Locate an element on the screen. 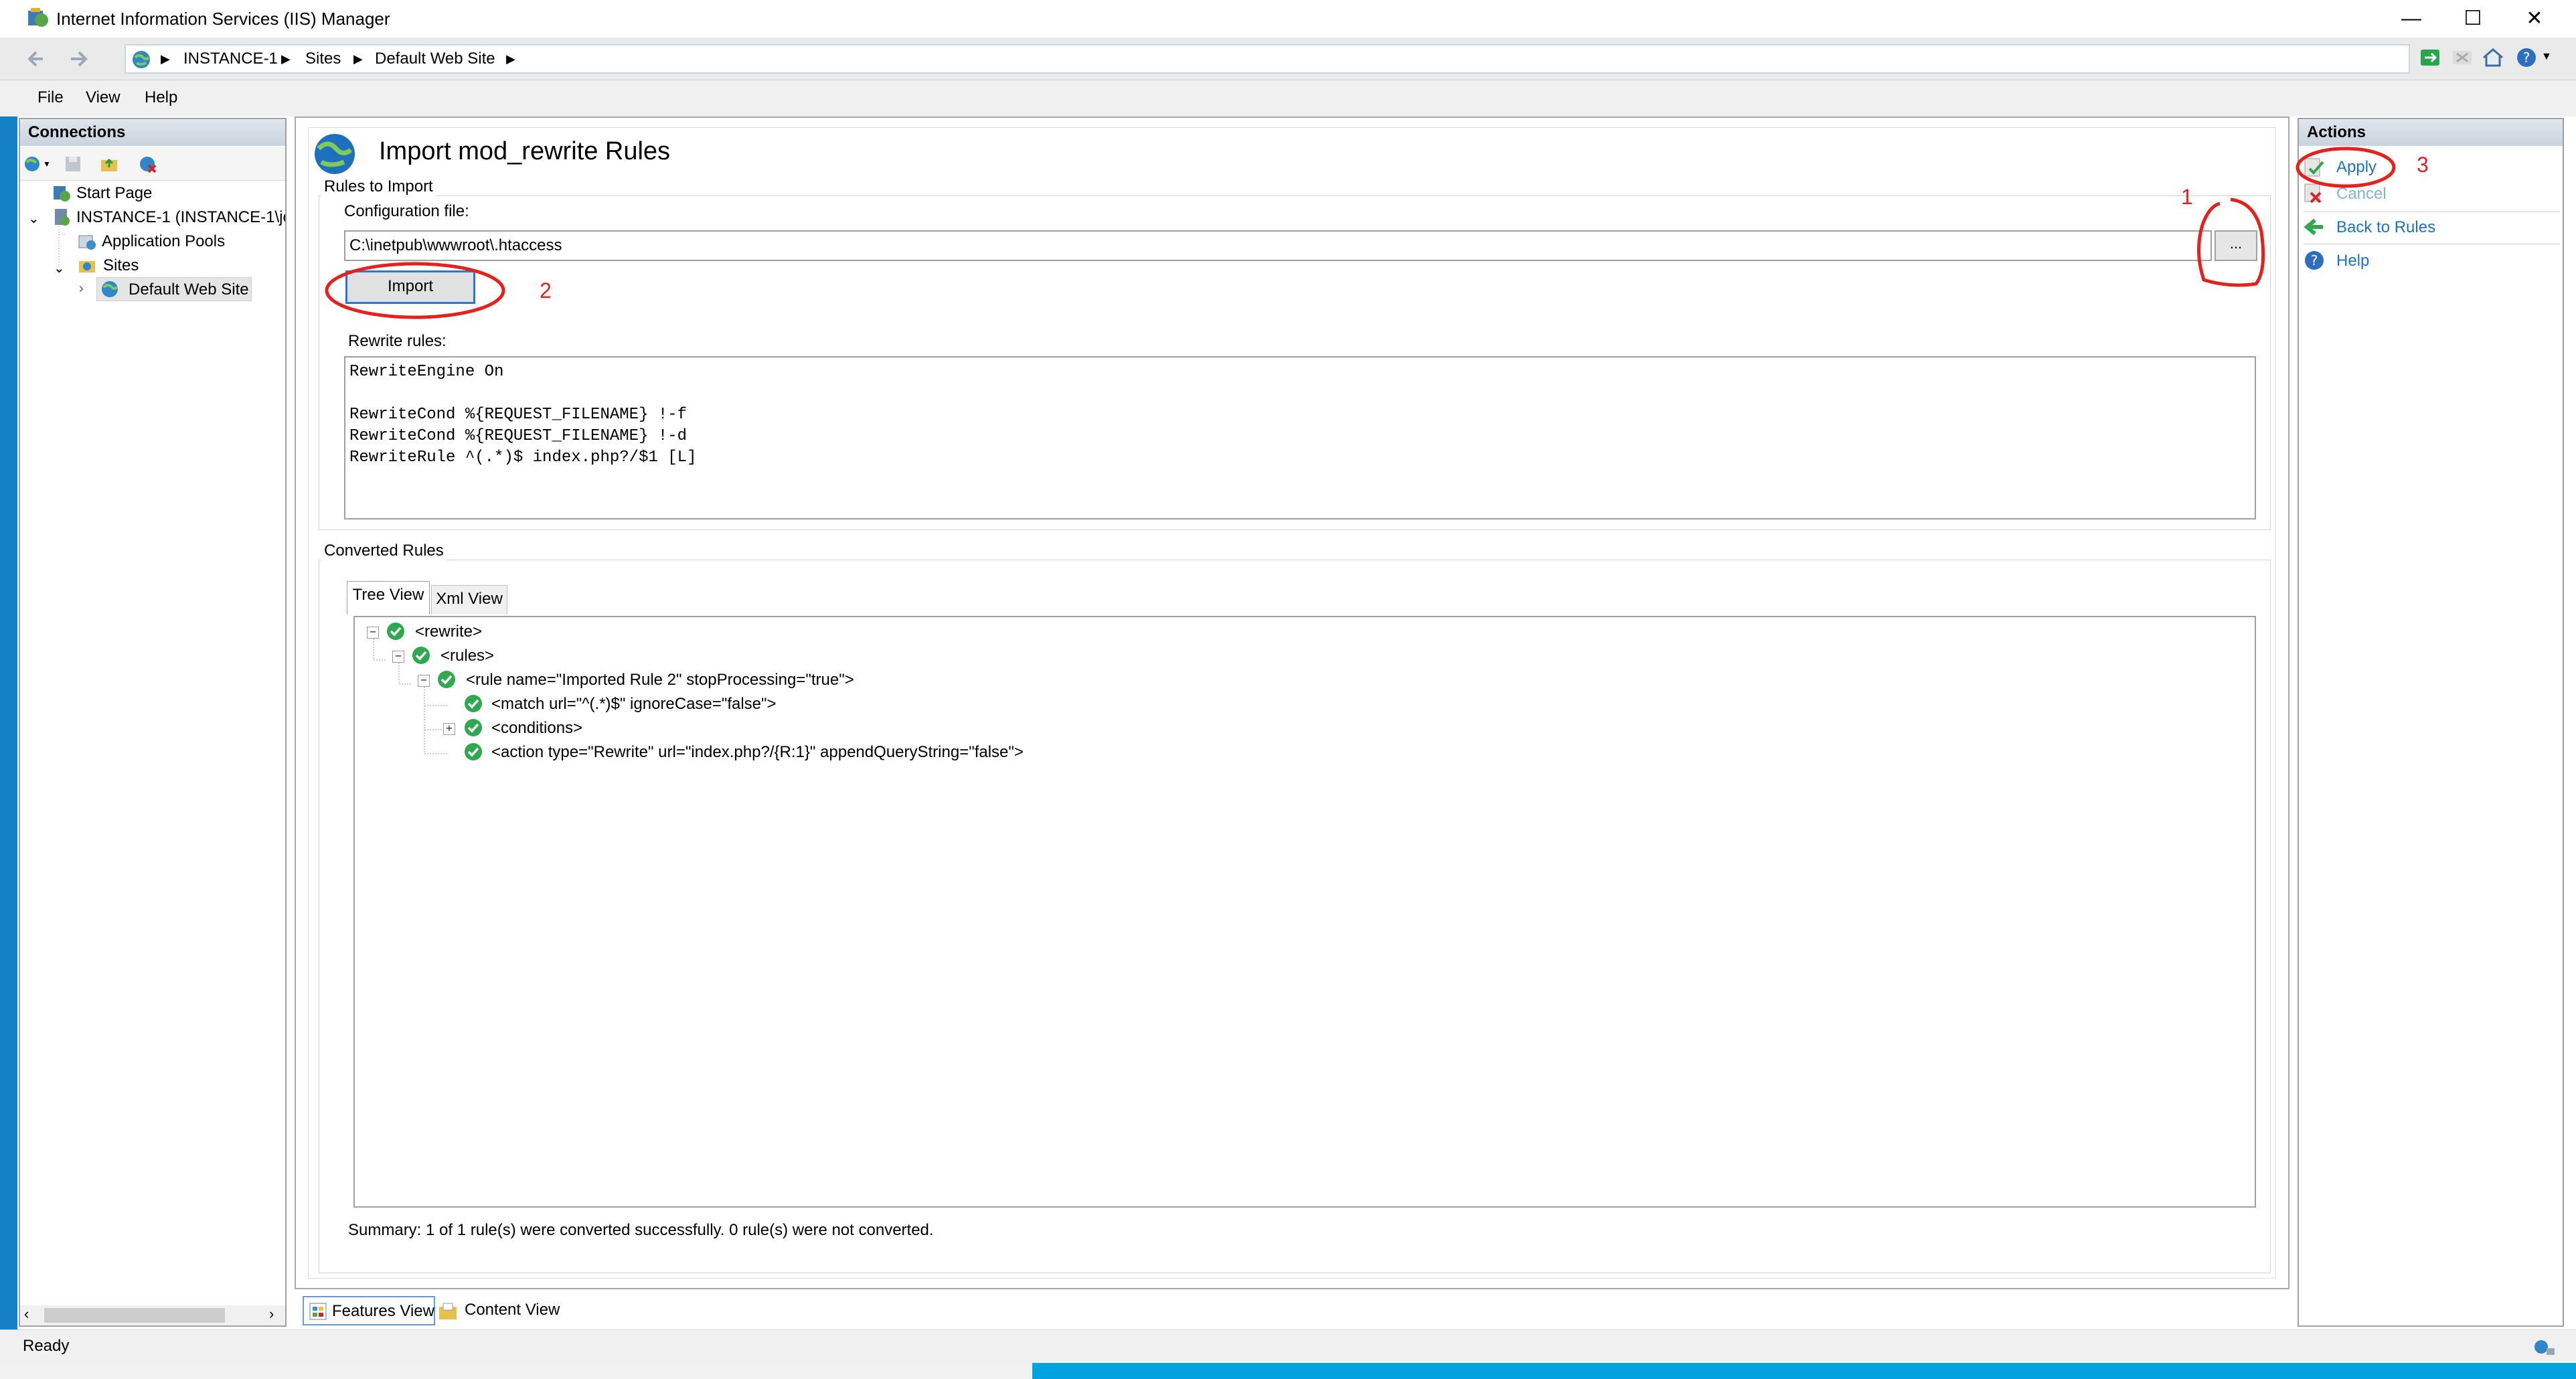 This screenshot has width=2576, height=1379. menu-help: Help is located at coordinates (161, 97).